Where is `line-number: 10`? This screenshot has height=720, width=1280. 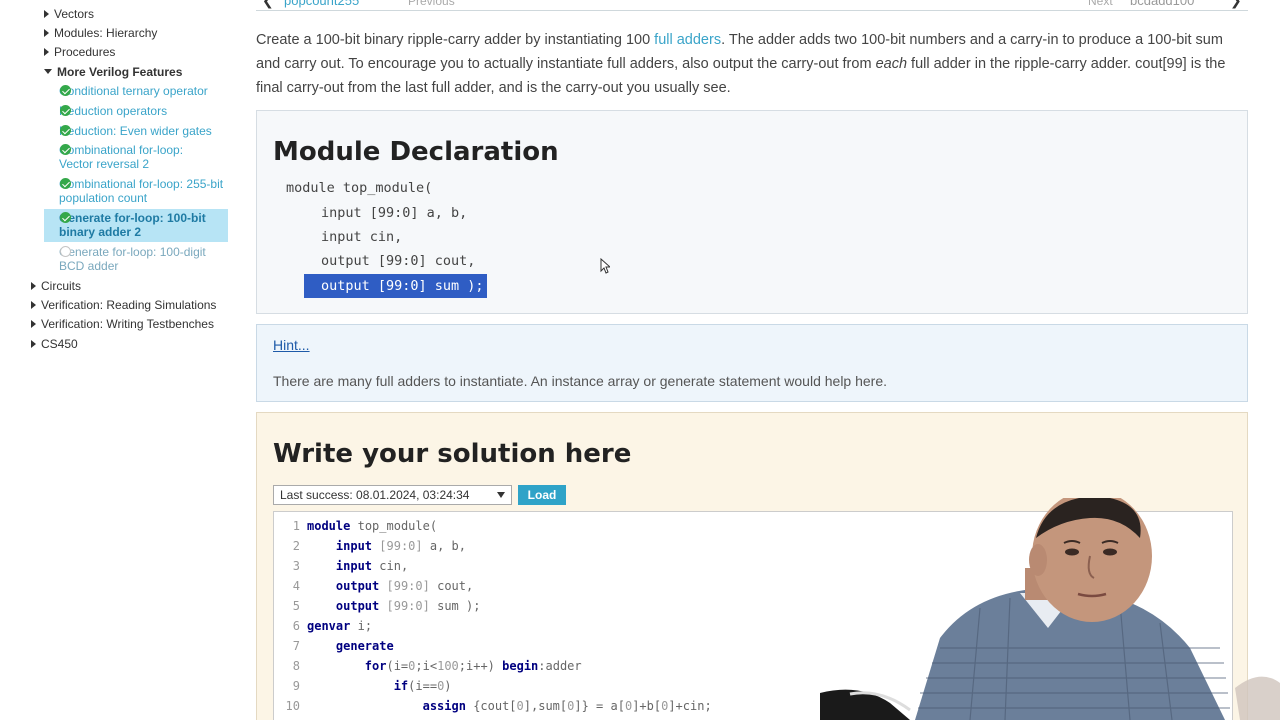
line-number: 10 is located at coordinates (292, 706).